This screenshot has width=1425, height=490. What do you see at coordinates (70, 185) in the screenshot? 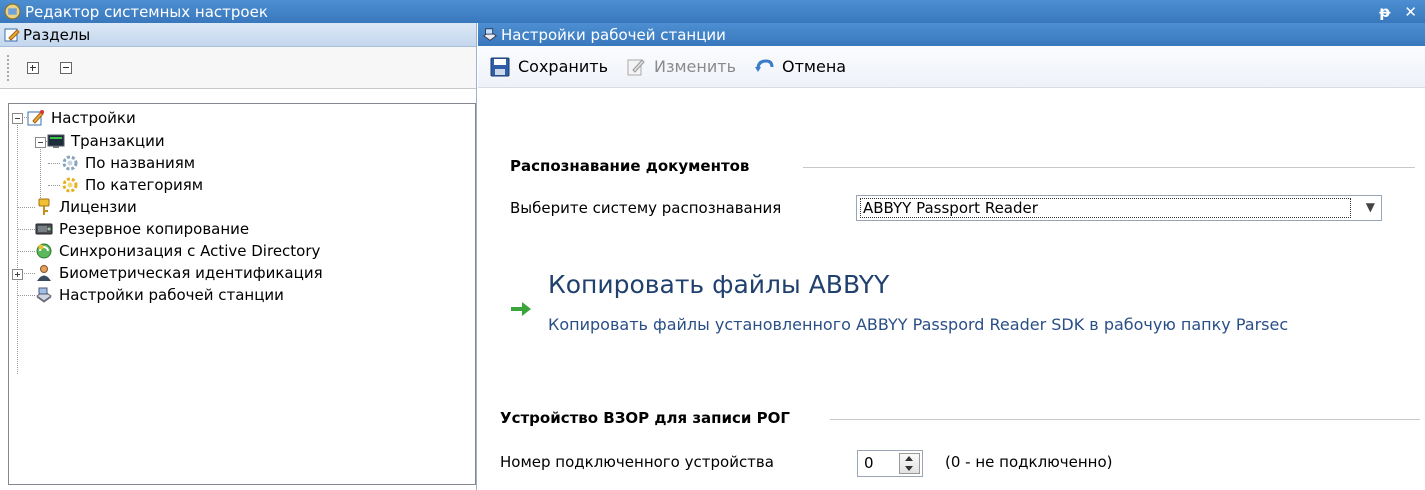
I see `gear-yellow-icon` at bounding box center [70, 185].